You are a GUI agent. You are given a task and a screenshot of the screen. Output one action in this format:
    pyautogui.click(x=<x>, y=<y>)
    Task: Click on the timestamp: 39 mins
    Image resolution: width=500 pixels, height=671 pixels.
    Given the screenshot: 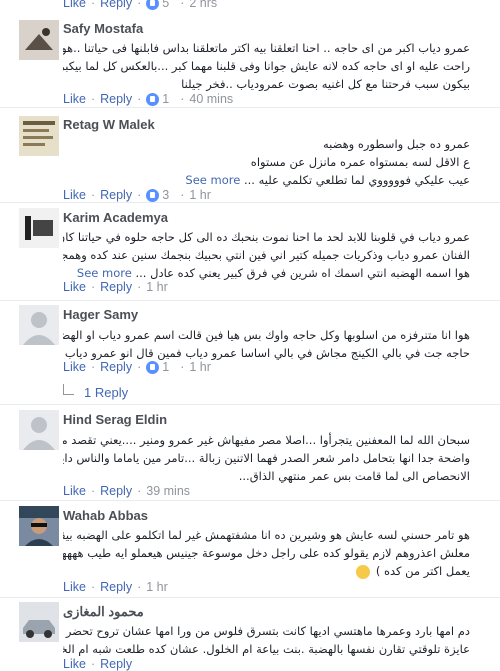 What is the action you would take?
    pyautogui.click(x=168, y=491)
    